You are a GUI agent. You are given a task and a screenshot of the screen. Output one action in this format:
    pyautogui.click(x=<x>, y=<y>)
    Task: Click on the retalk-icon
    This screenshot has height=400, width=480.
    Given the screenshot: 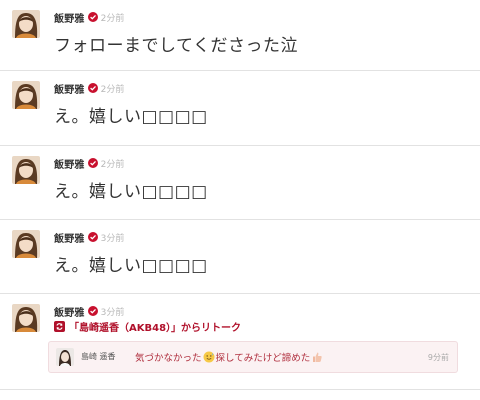 What is the action you would take?
    pyautogui.click(x=59, y=326)
    